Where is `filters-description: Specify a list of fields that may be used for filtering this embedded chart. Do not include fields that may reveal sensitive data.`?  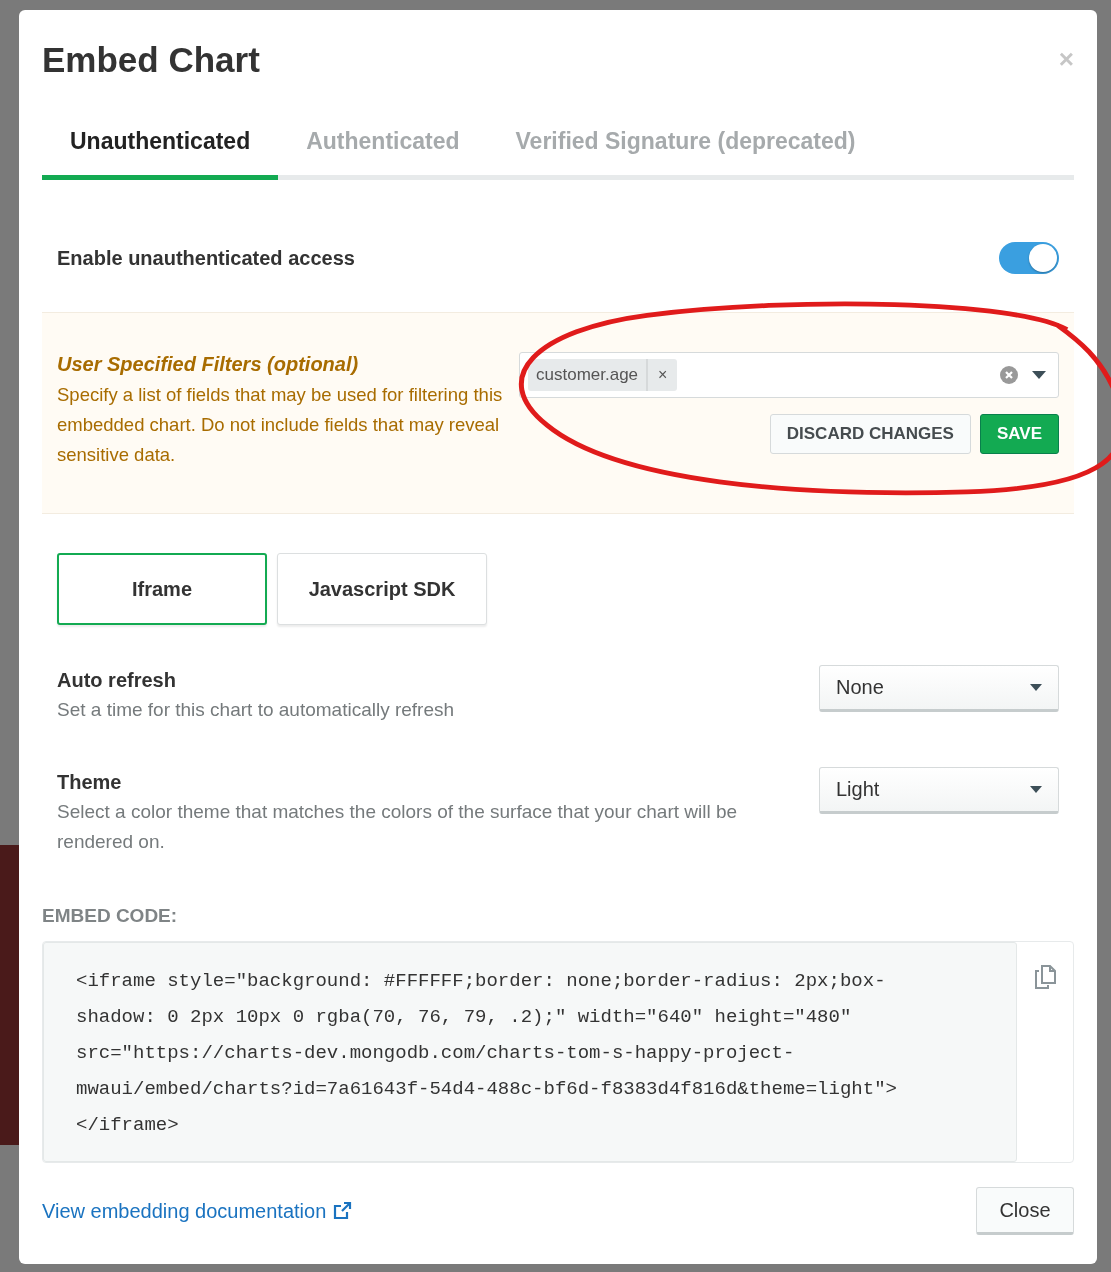 filters-description: Specify a list of fields that may be used for filtering this embedded chart. Do not include fields that may reveal sensitive data. is located at coordinates (280, 425).